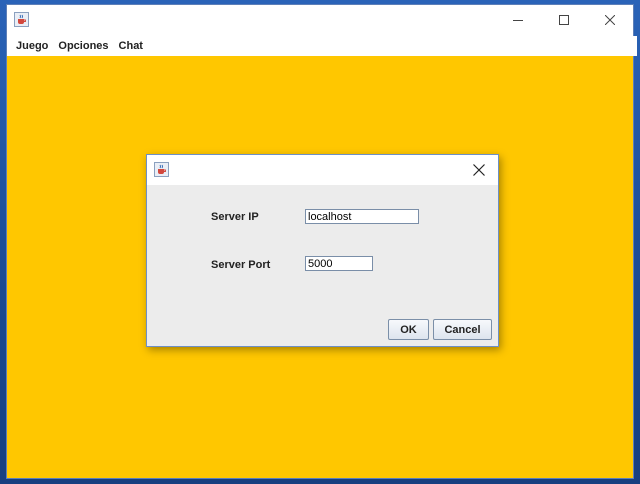 The image size is (640, 484). Describe the element at coordinates (241, 265) in the screenshot. I see `server-port-label: Server Port` at that location.